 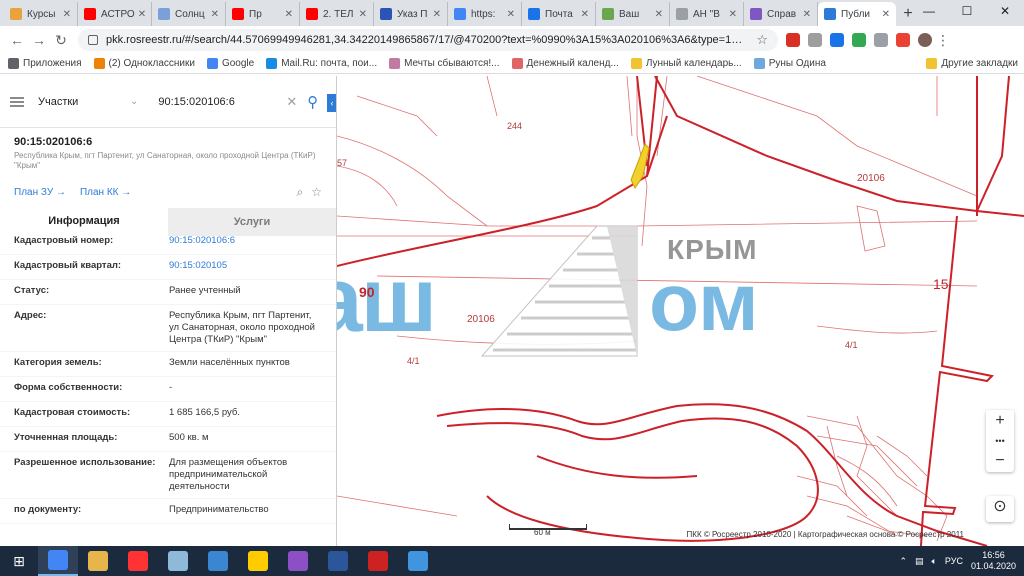 I want to click on clock: 16:56 01.04.2020, so click(x=993, y=561).